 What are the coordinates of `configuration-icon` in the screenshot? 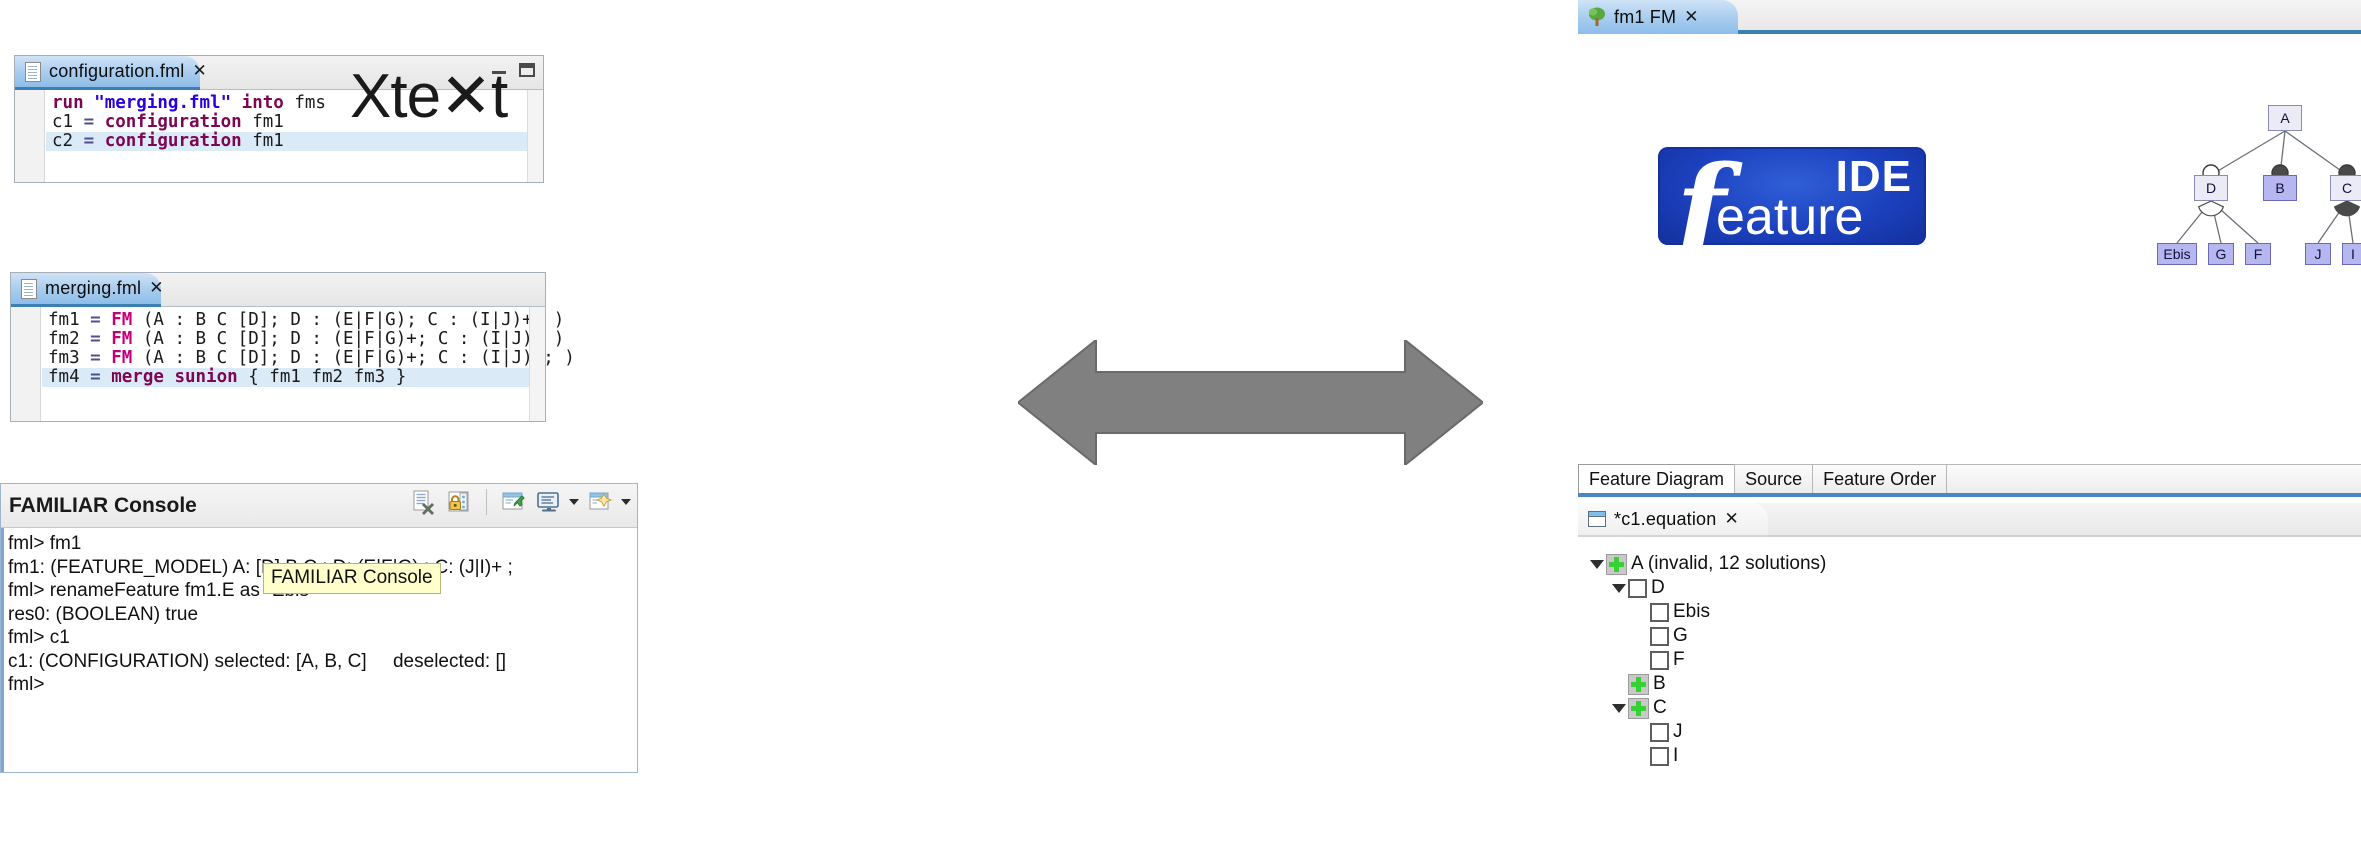 It's located at (1597, 519).